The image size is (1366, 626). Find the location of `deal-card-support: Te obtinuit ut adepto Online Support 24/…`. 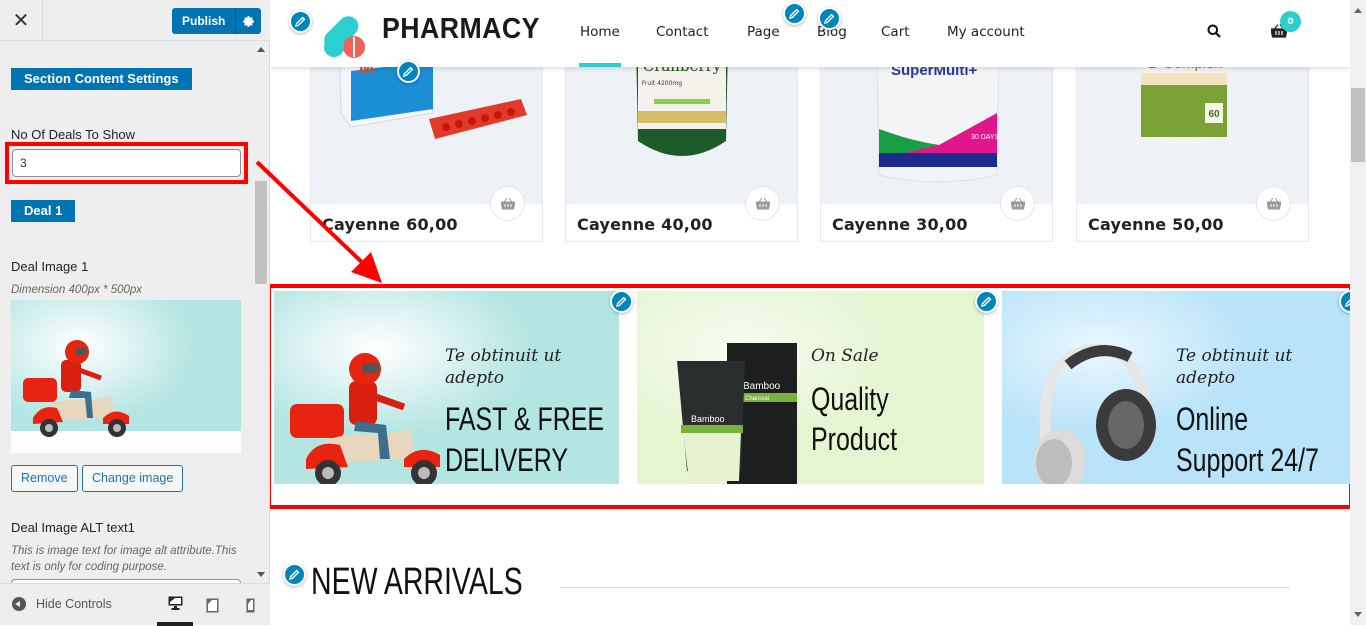

deal-card-support: Te obtinuit ut adepto Online Support 24/… is located at coordinates (1176, 387).